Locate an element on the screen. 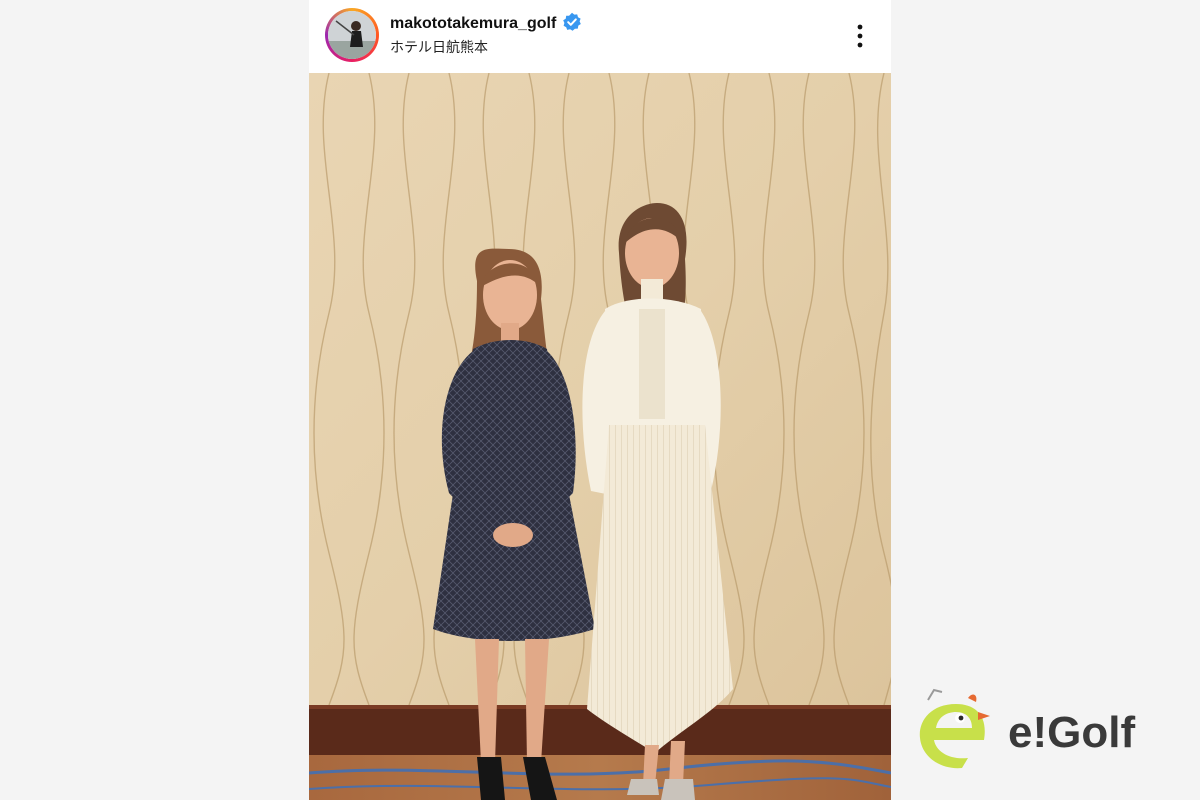 The height and width of the screenshot is (800, 1200). avatar is located at coordinates (352, 35).